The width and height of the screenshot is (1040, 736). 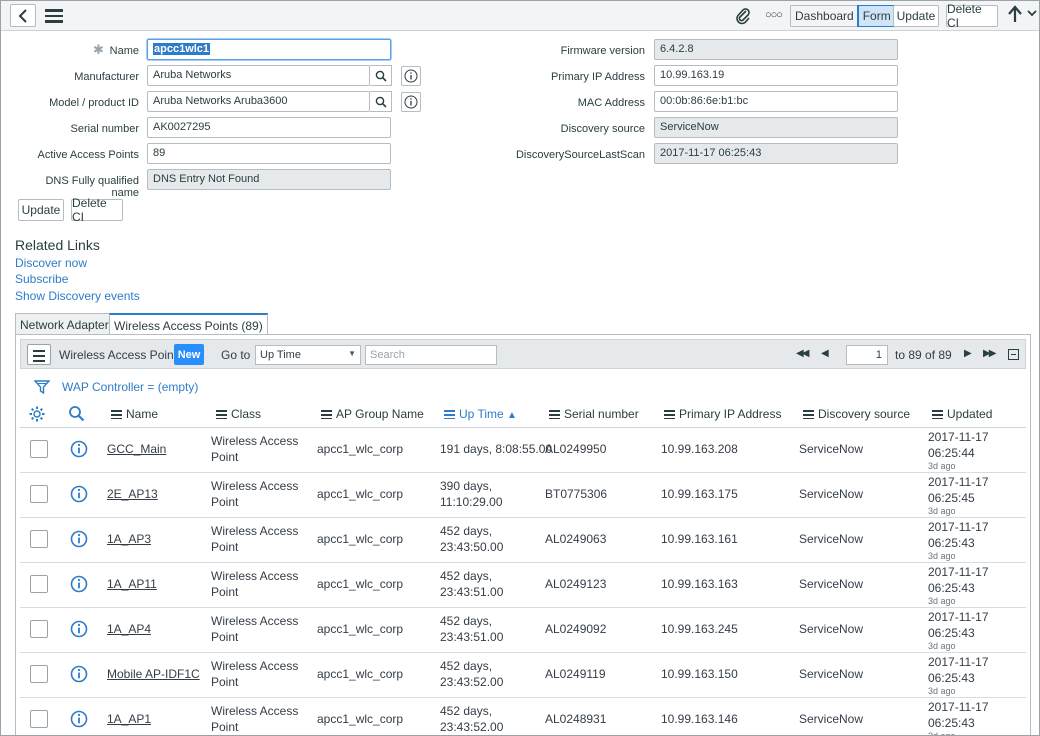 What do you see at coordinates (129, 539) in the screenshot?
I see `row-name-link: 1A_AP3` at bounding box center [129, 539].